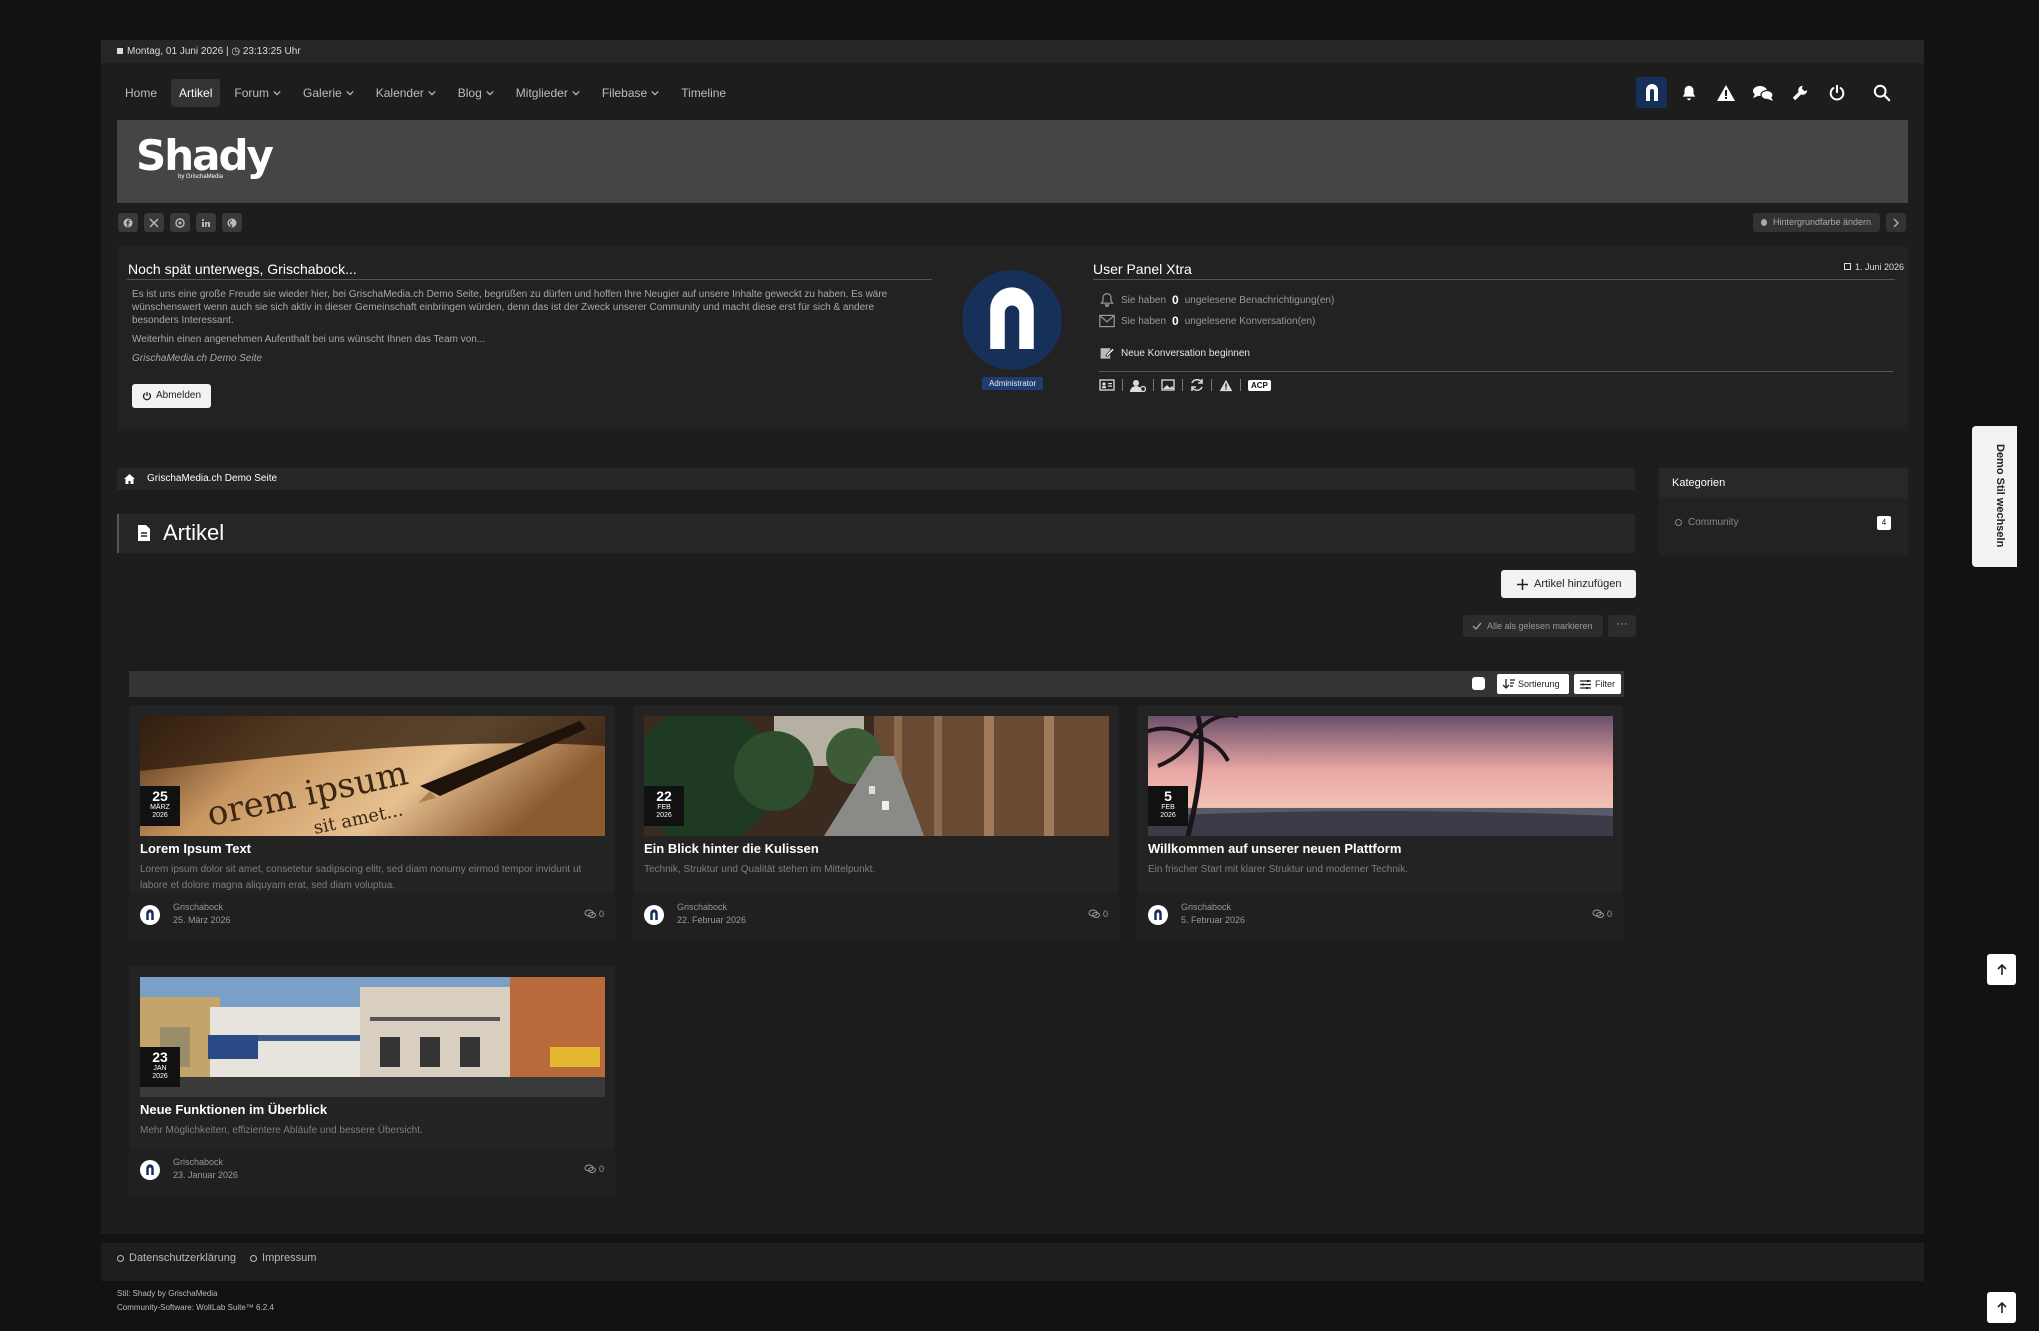 The height and width of the screenshot is (1331, 2039). Describe the element at coordinates (183, 1258) in the screenshot. I see `footer-link-label: Datenschutzerklärung` at that location.